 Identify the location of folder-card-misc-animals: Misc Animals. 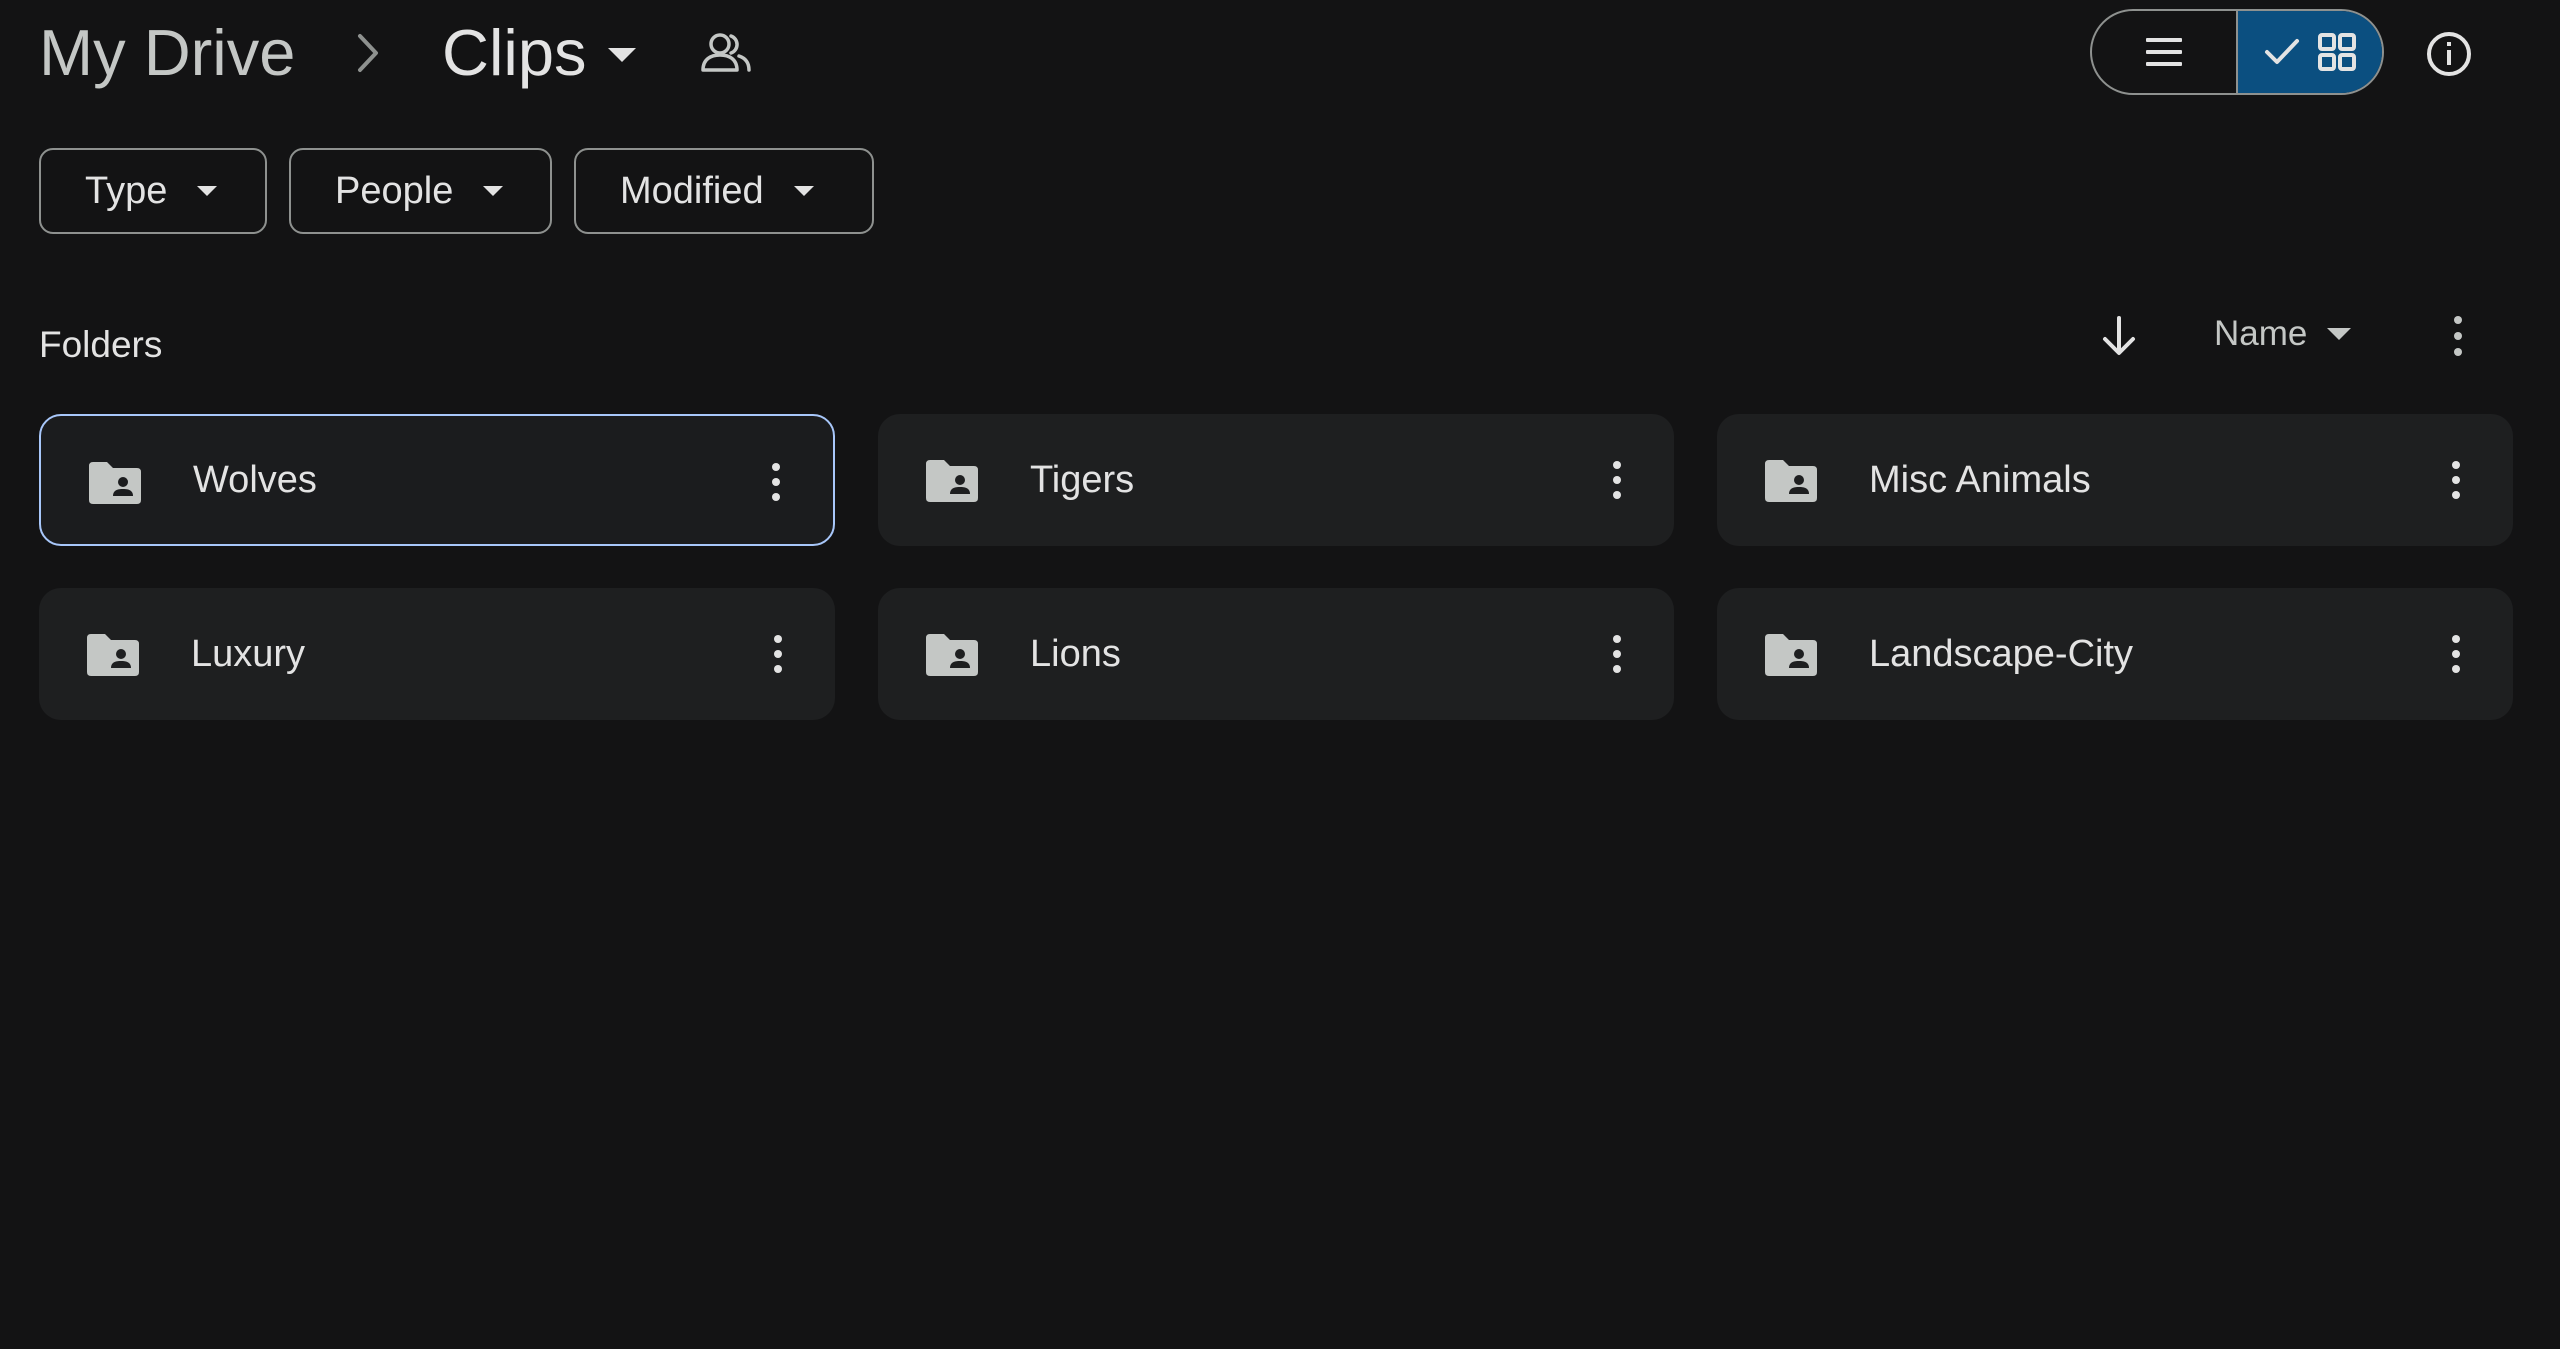
(2115, 480).